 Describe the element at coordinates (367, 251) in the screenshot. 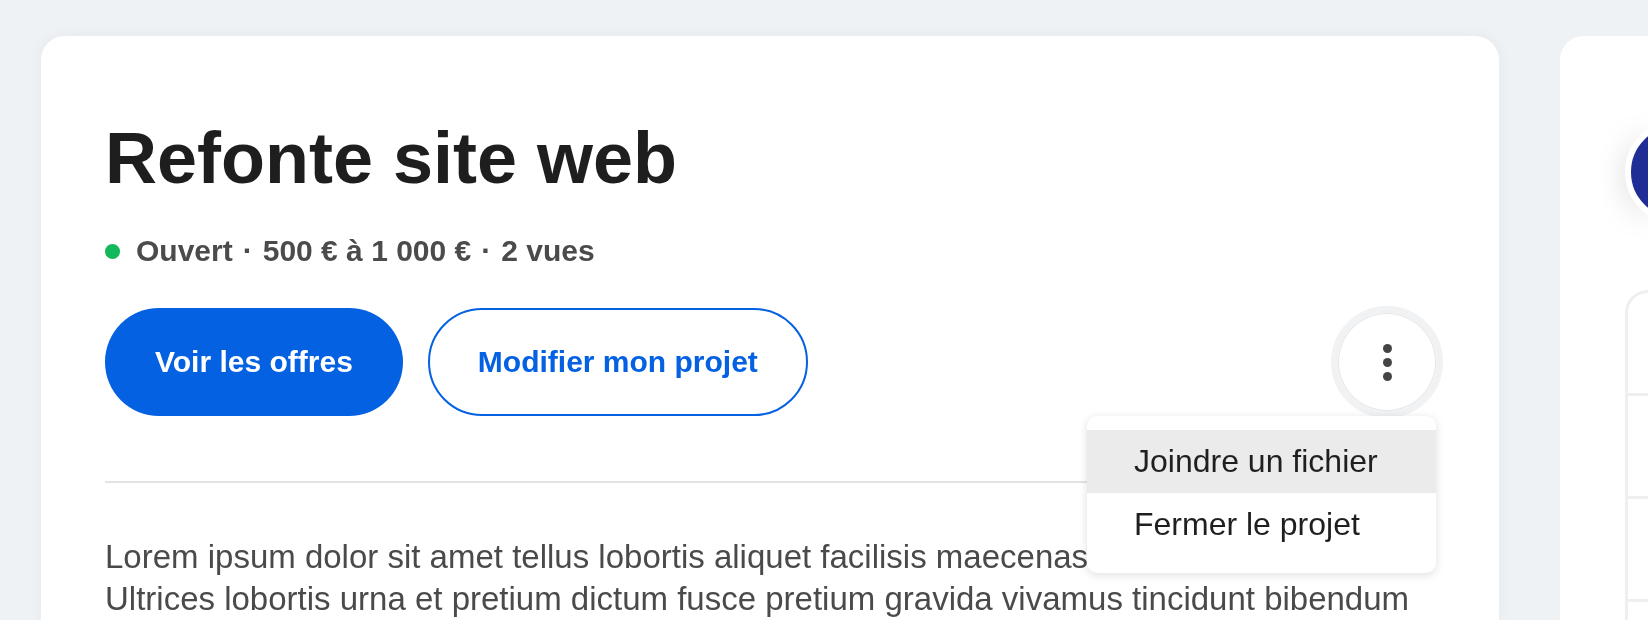

I see `meta-text: 500 € à 1 000 €` at that location.